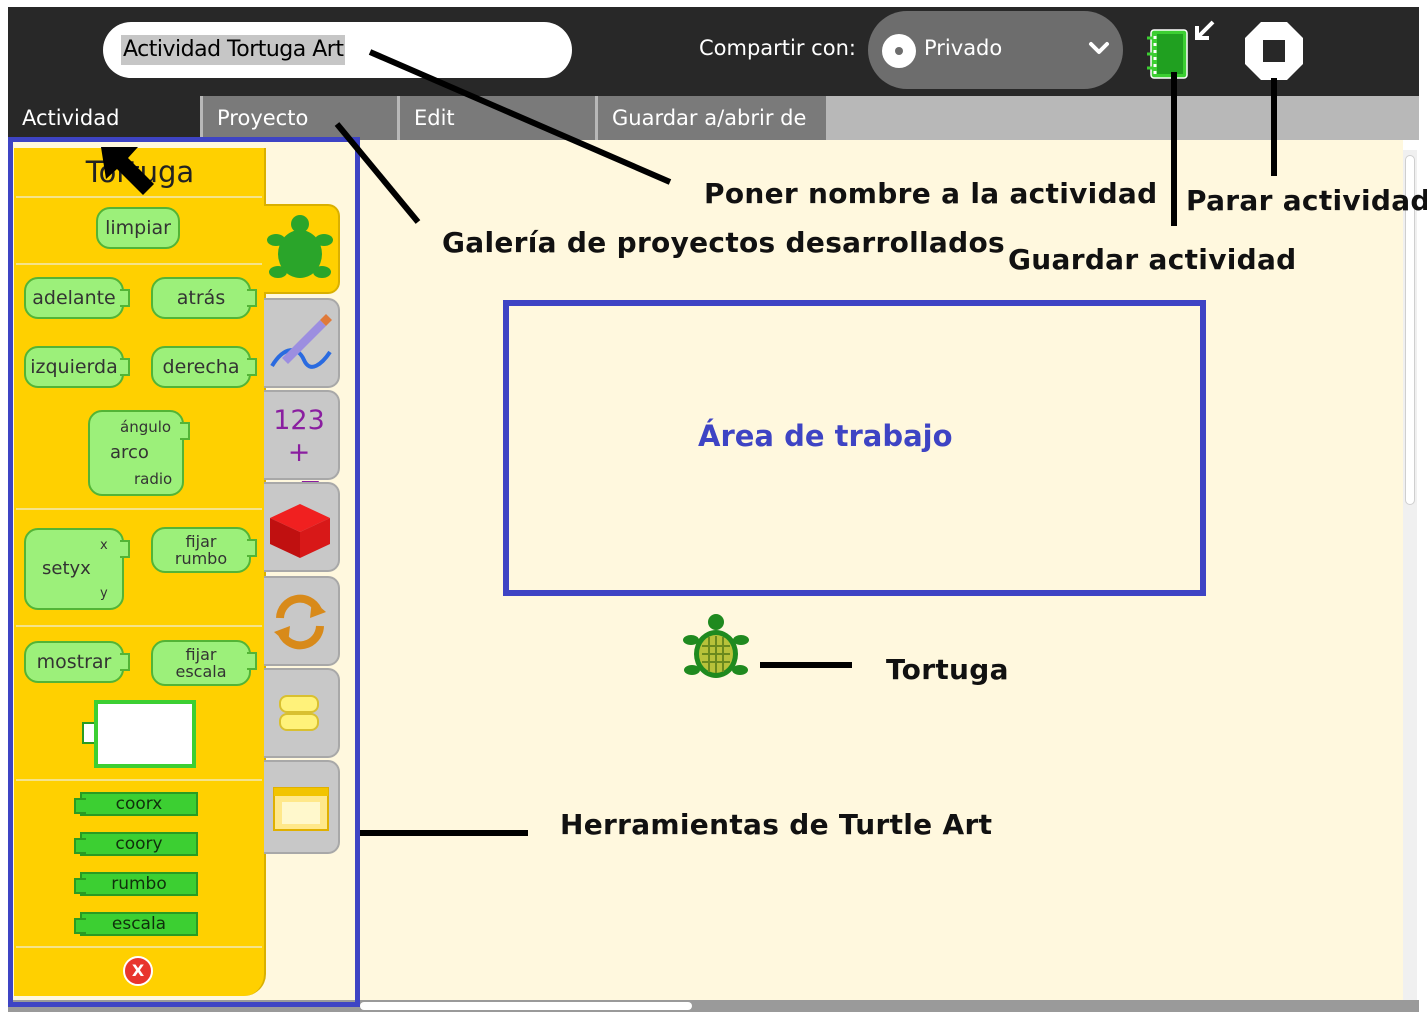 The image size is (1427, 1012). What do you see at coordinates (931, 193) in the screenshot?
I see `annotation-nombre: Poner nombre a la actividad` at bounding box center [931, 193].